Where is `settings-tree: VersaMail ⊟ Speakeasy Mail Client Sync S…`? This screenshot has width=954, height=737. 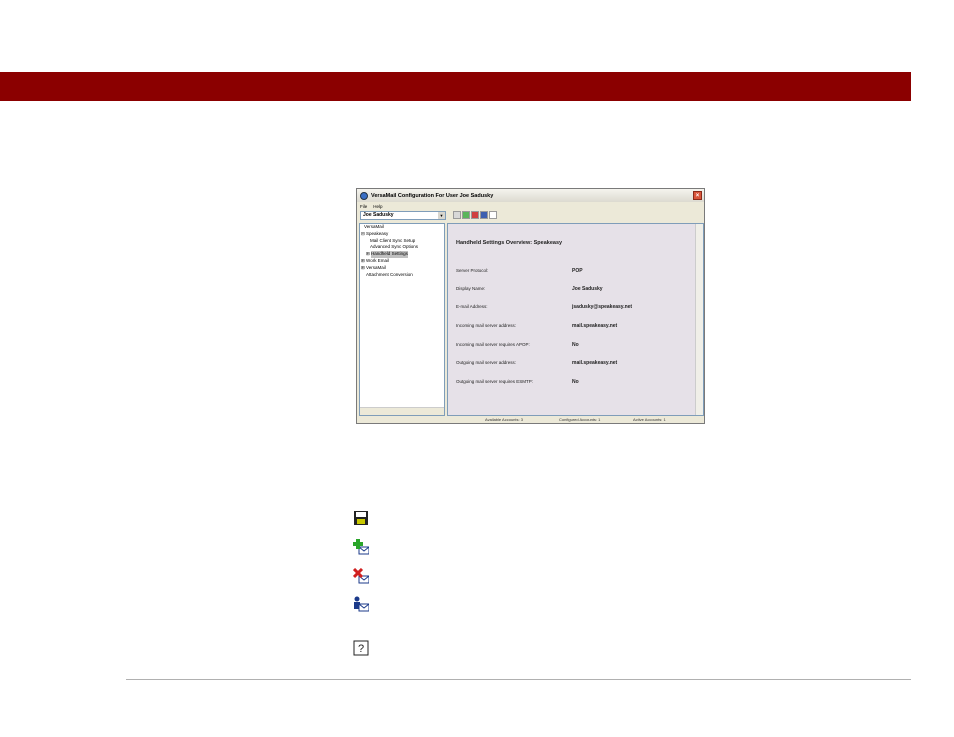
settings-tree: VersaMail ⊟ Speakeasy Mail Client Sync S… is located at coordinates (402, 319).